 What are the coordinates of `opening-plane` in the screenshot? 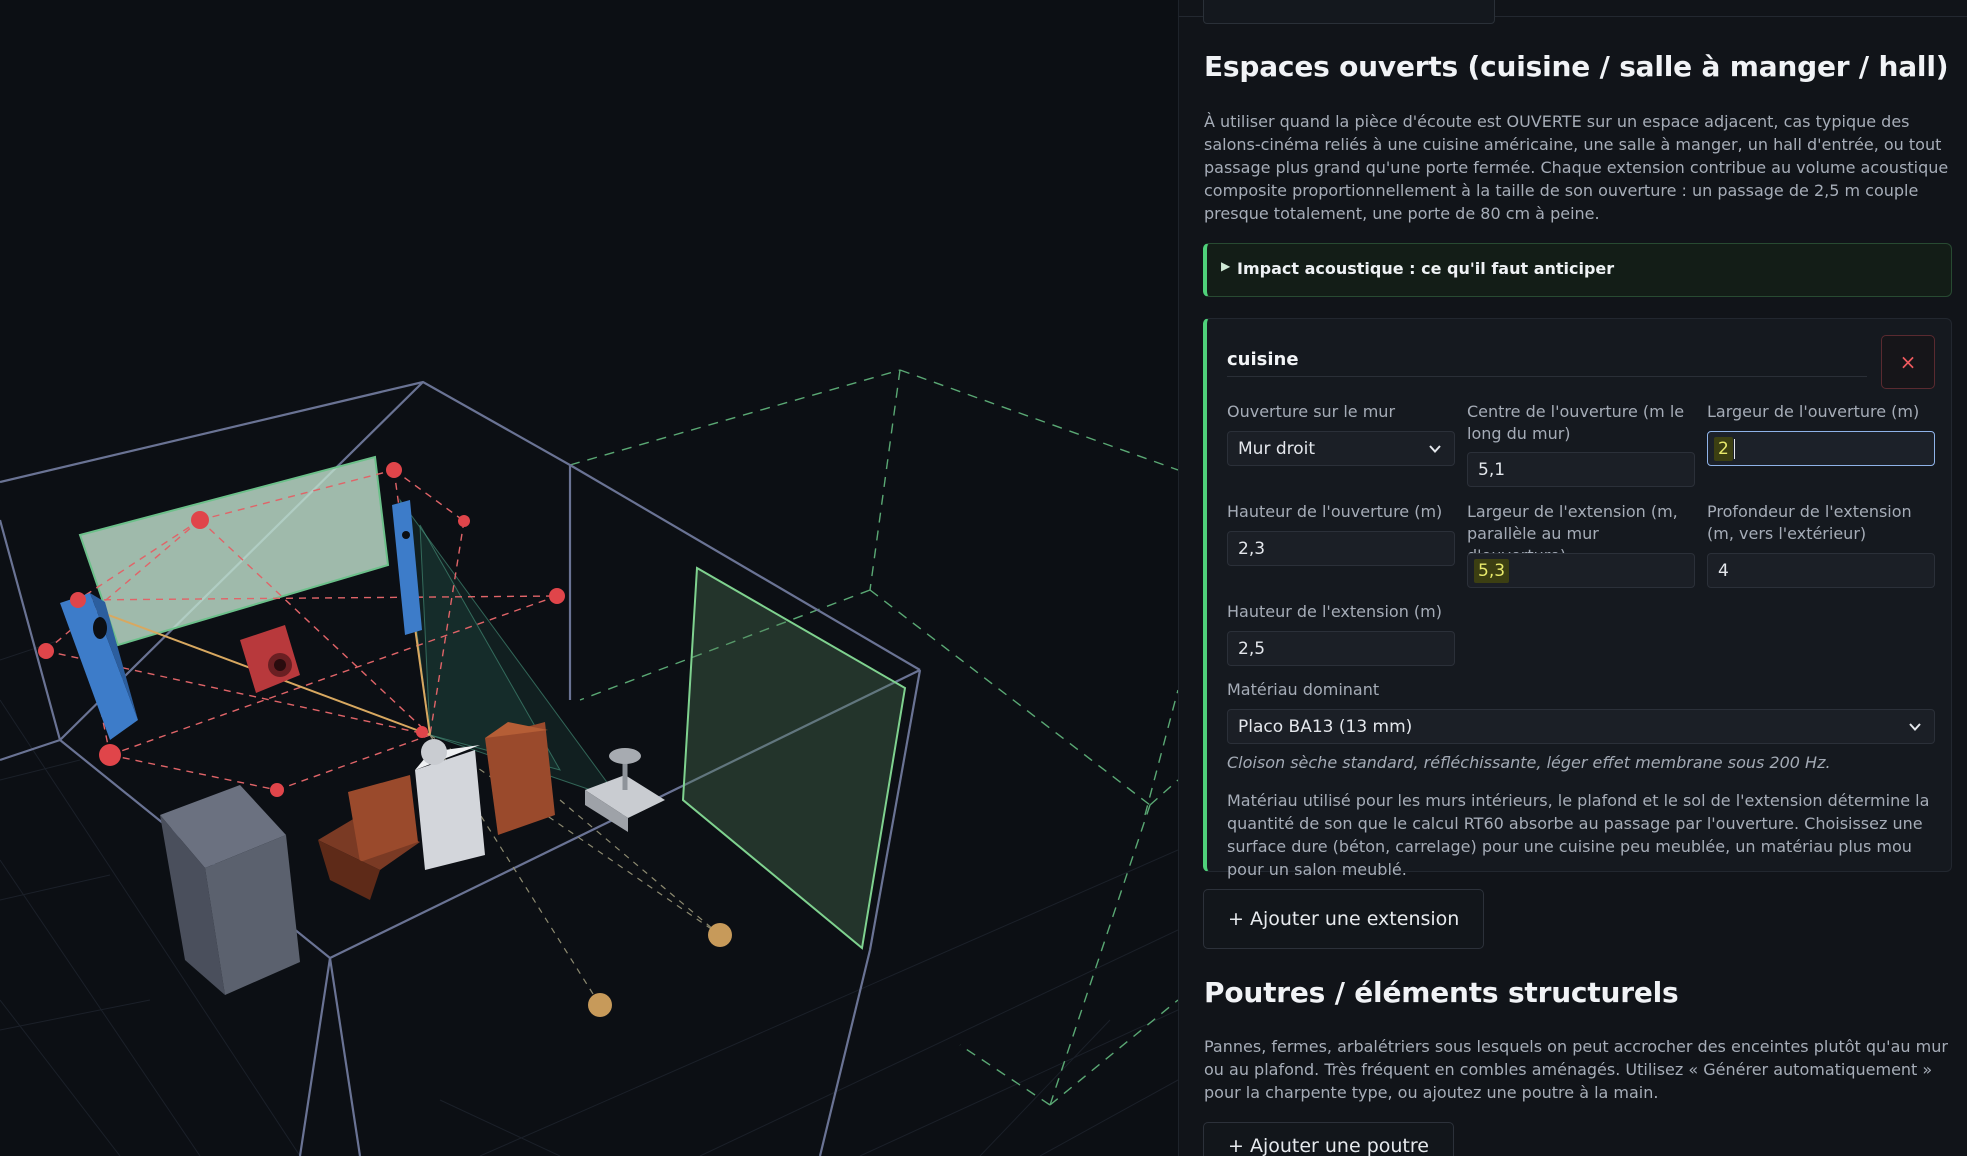 It's located at (794, 758).